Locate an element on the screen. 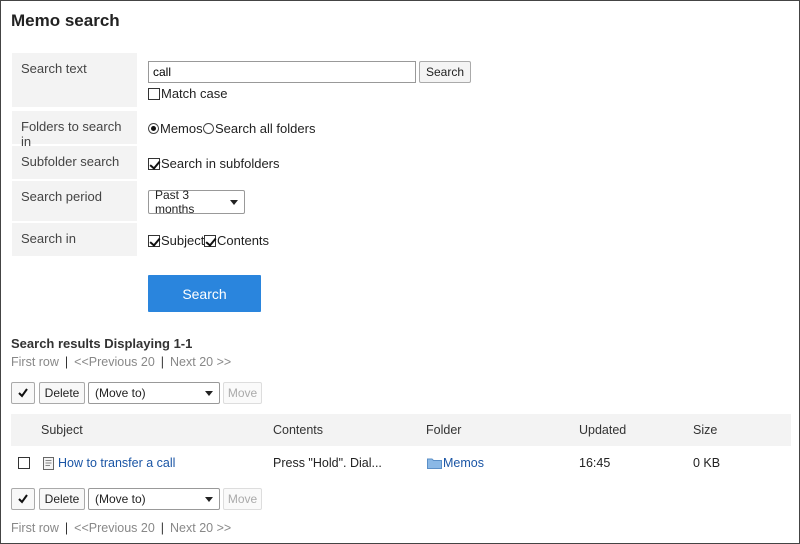  search-subfolders-checkbox: Search in subfolders is located at coordinates (214, 163).